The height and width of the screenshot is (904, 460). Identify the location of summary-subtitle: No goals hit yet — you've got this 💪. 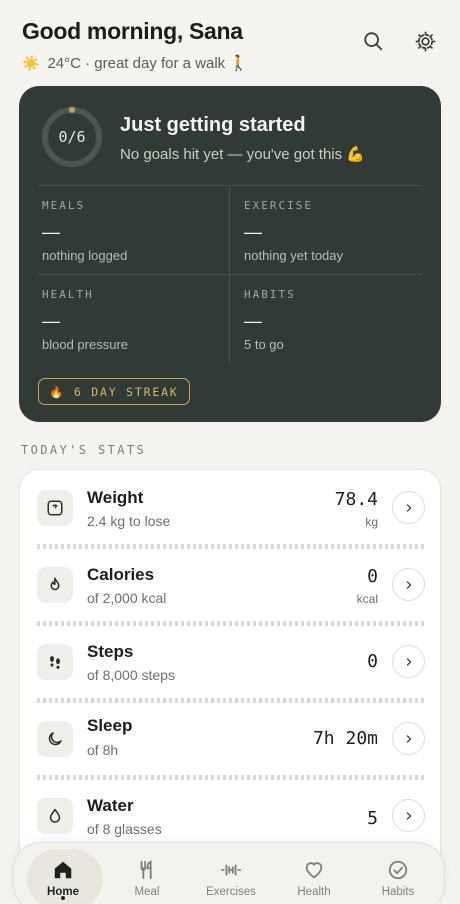
(242, 154).